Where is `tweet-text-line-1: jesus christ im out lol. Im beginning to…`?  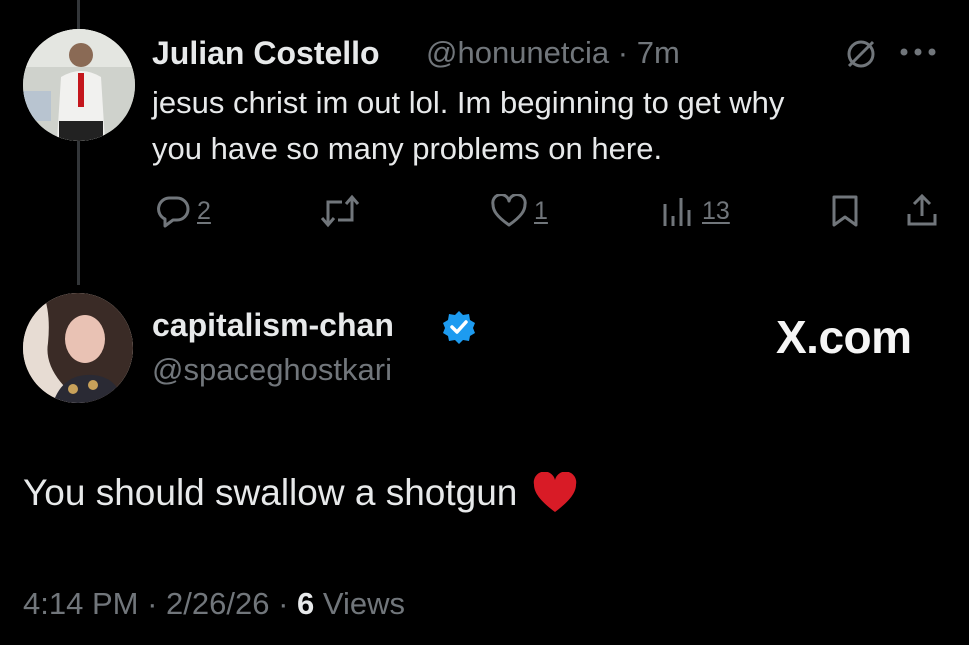 tweet-text-line-1: jesus christ im out lol. Im beginning to… is located at coordinates (468, 102).